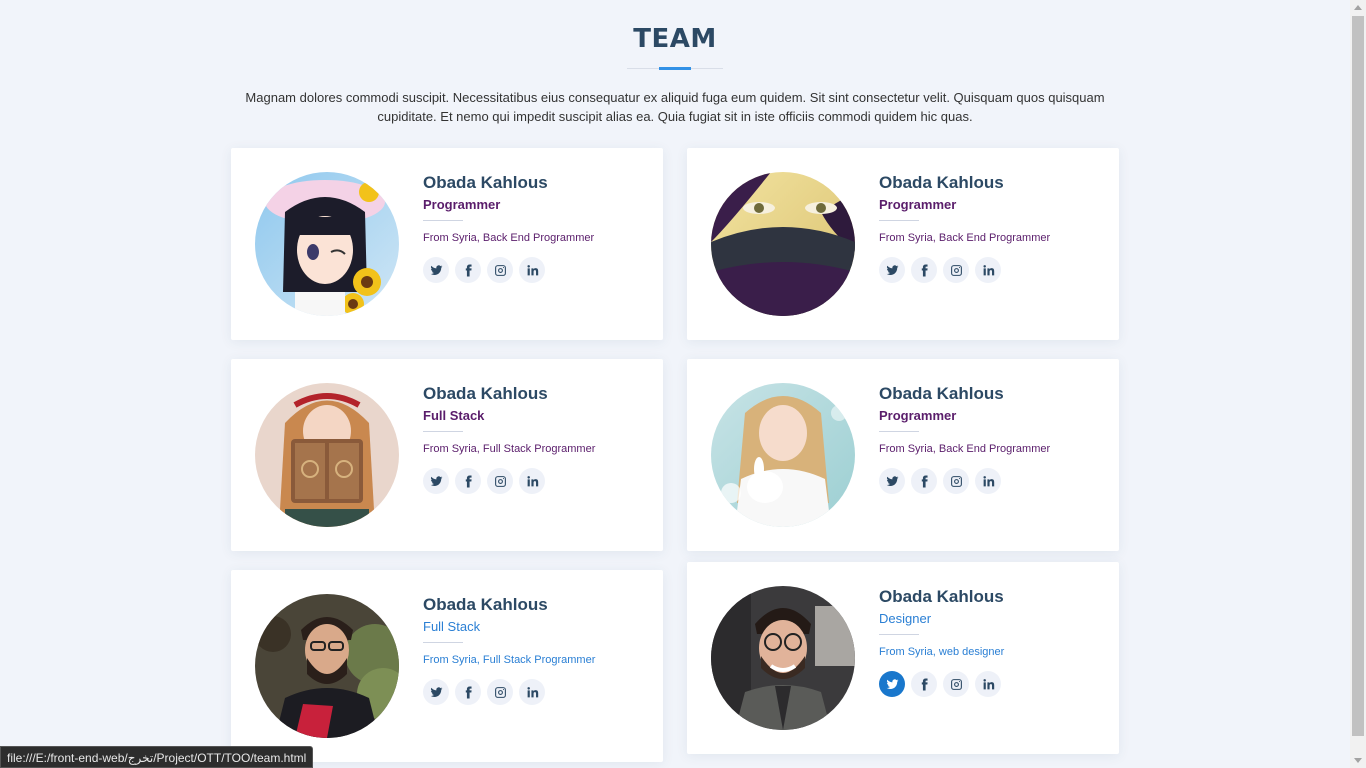 The height and width of the screenshot is (768, 1366). I want to click on scroll-up-icon, so click(1358, 7).